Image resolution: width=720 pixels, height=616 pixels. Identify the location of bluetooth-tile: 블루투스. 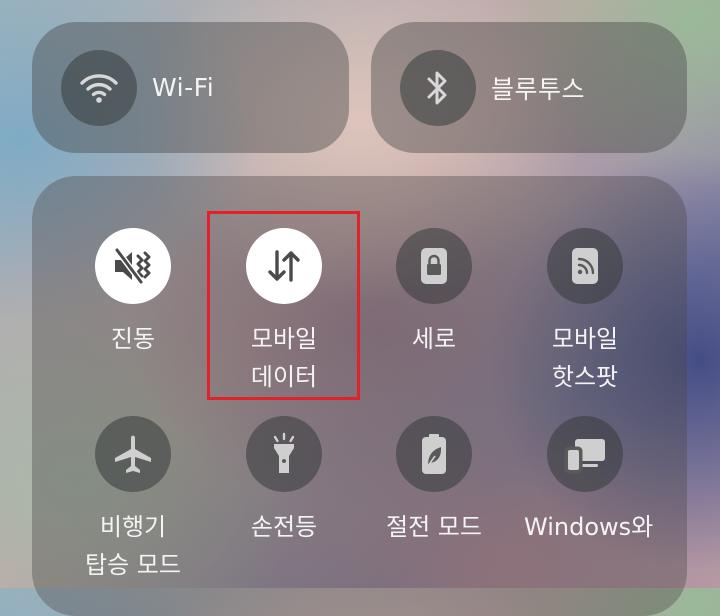
(529, 87).